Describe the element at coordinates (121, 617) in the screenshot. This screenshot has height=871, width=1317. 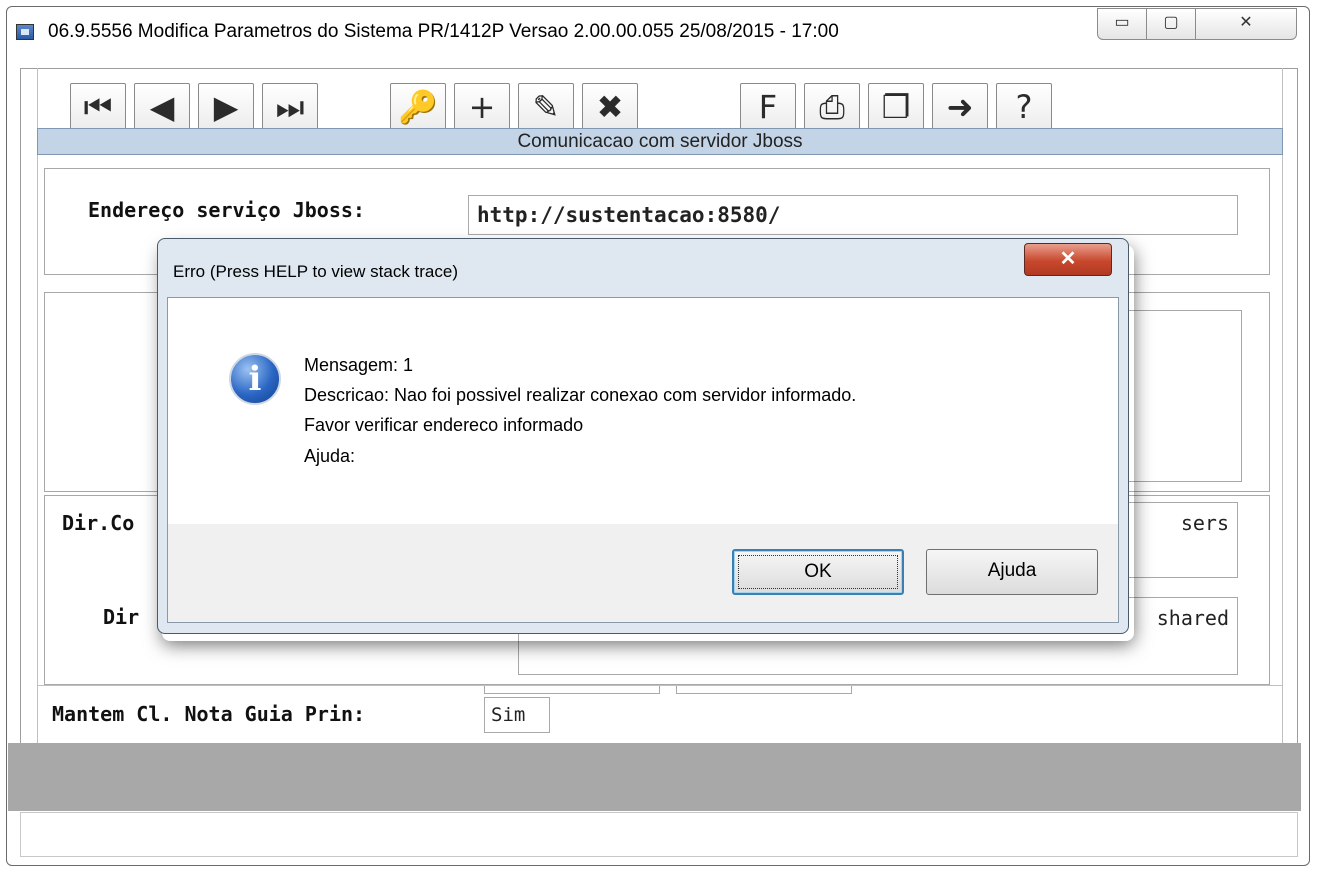
I see `dir-label: Dir` at that location.